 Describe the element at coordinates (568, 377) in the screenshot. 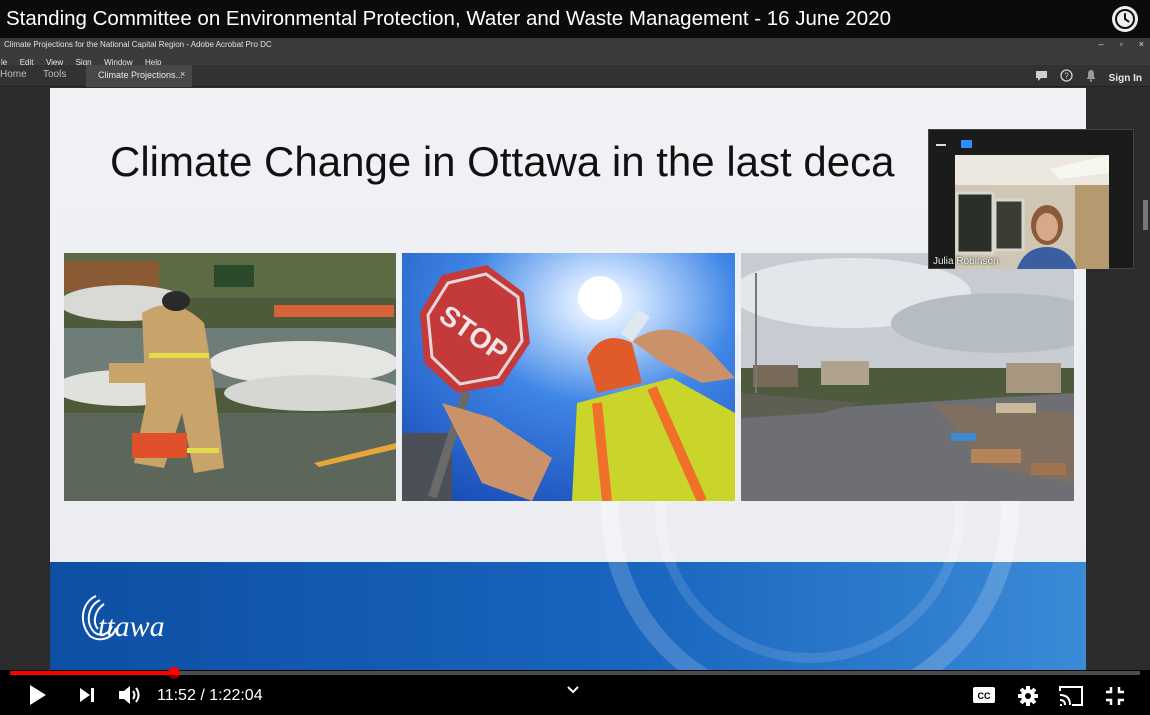

I see `heat-stop-sign-photo: STOP` at that location.